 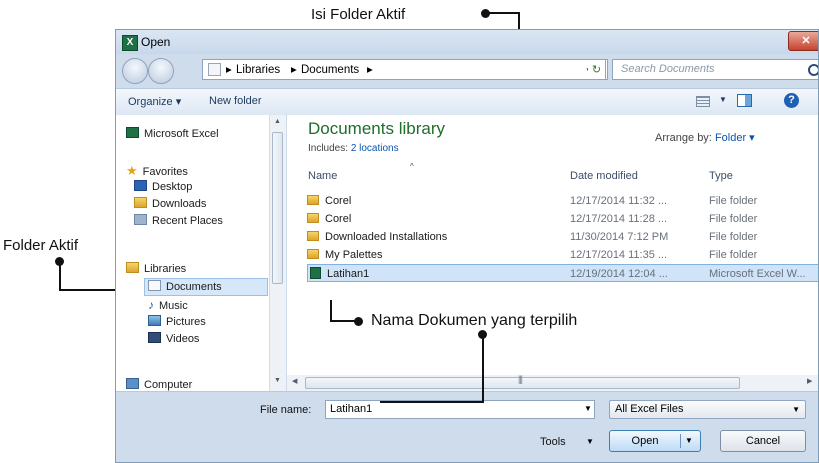 What do you see at coordinates (604, 176) in the screenshot?
I see `column-header-date-modified: Date modified` at bounding box center [604, 176].